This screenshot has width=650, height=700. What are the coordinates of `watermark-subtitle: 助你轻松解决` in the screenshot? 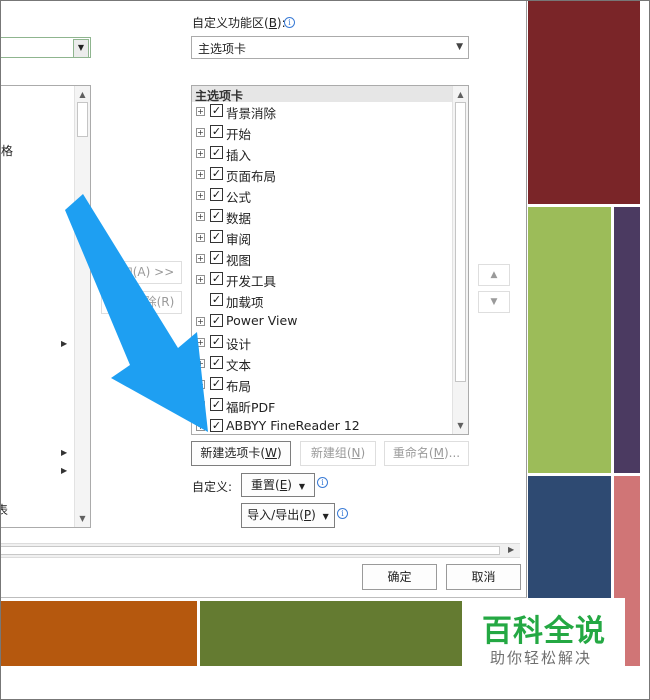 It's located at (541, 658).